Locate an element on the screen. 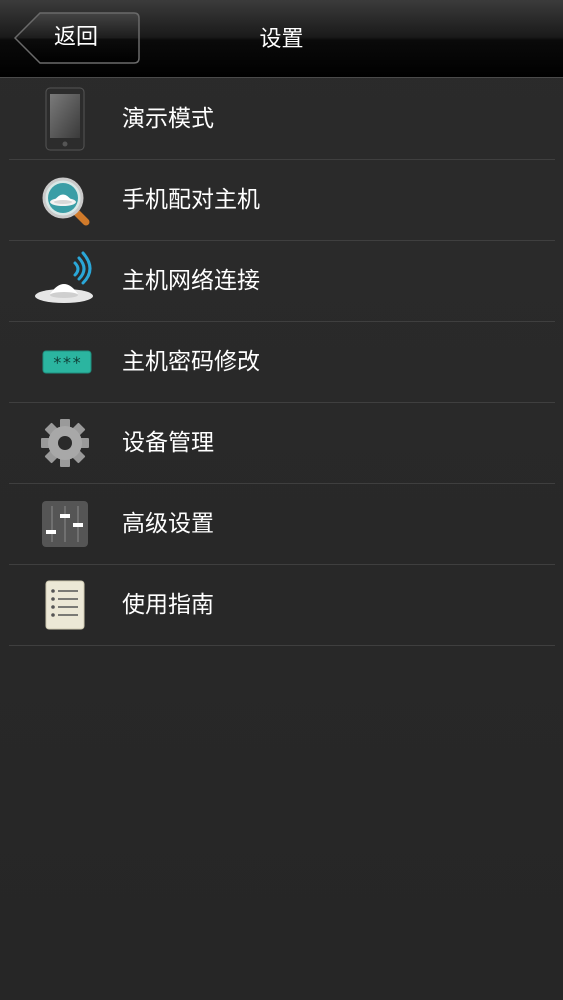 This screenshot has height=1000, width=563. menu-item-label: 手机配对主机 is located at coordinates (191, 200).